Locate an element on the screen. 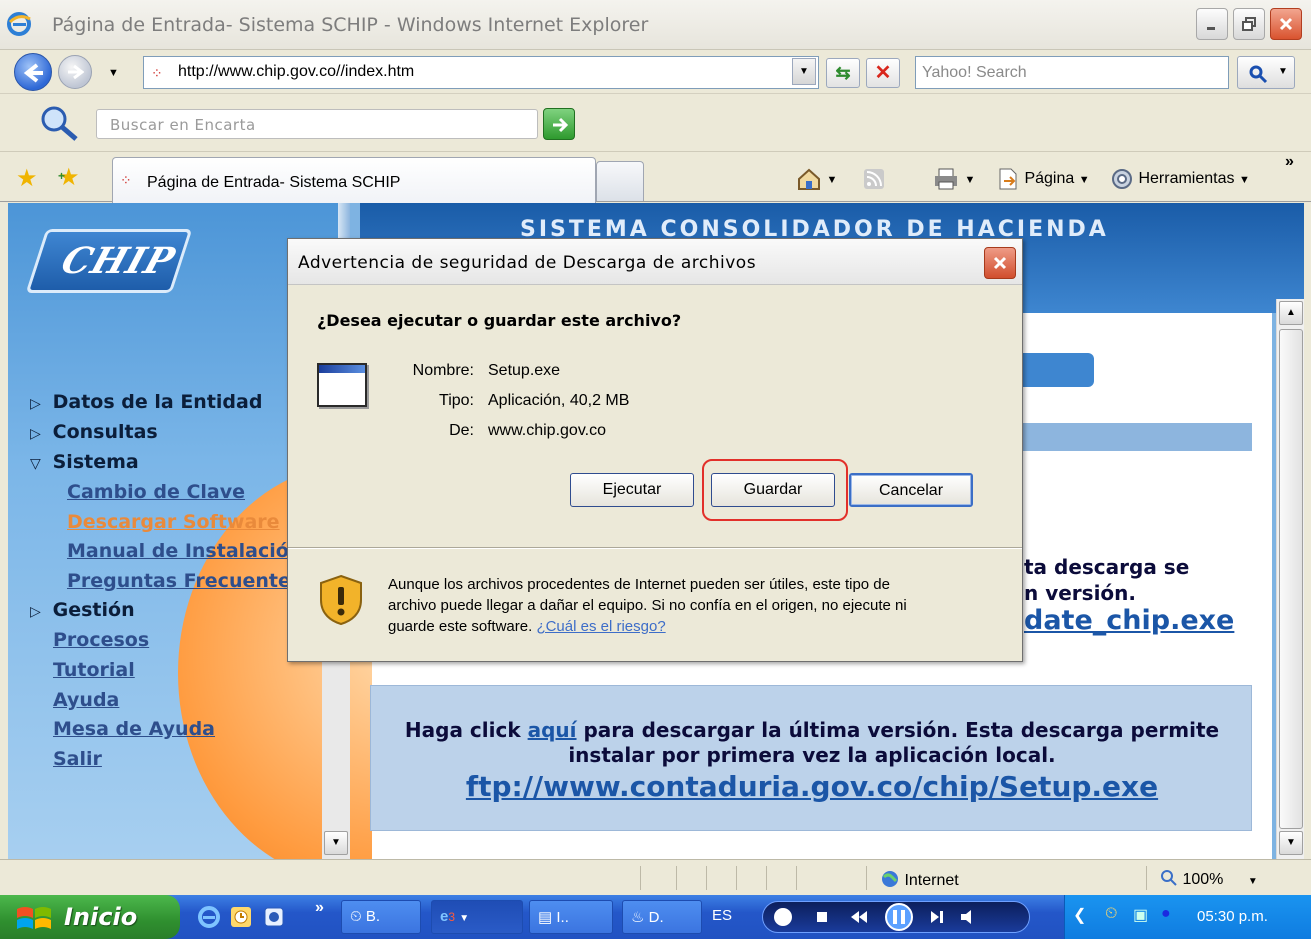  nav-ayuda: Ayuda is located at coordinates (86, 700).